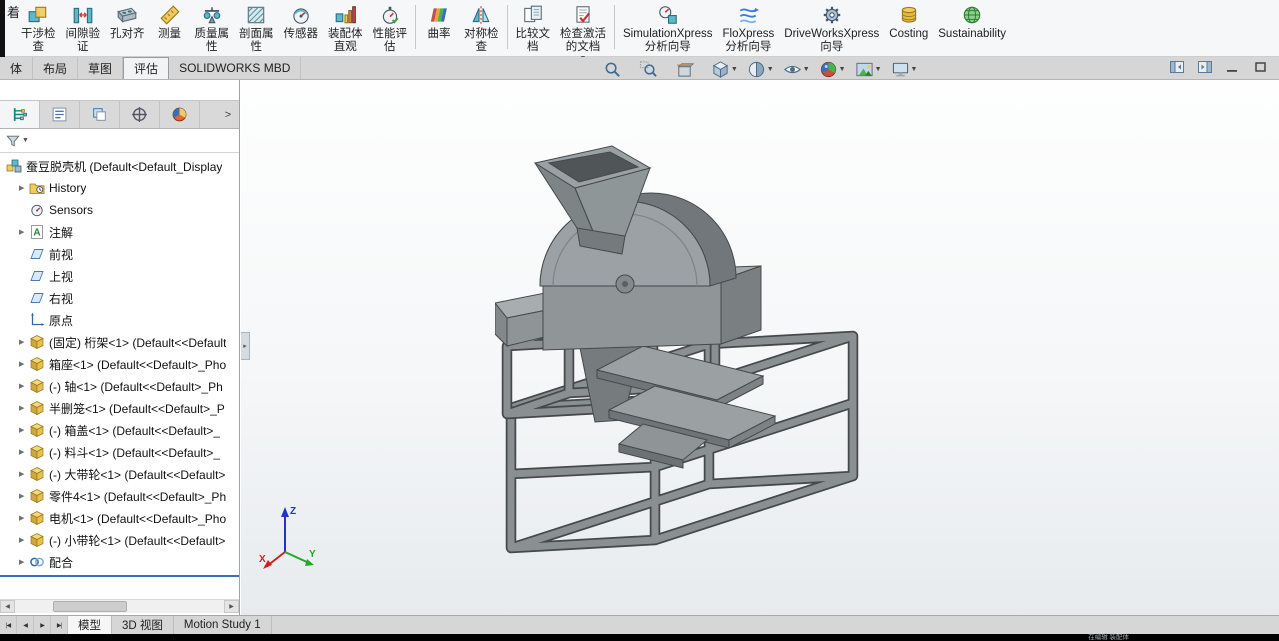  Describe the element at coordinates (119, 188) in the screenshot. I see `tree-item: ▶ History` at that location.